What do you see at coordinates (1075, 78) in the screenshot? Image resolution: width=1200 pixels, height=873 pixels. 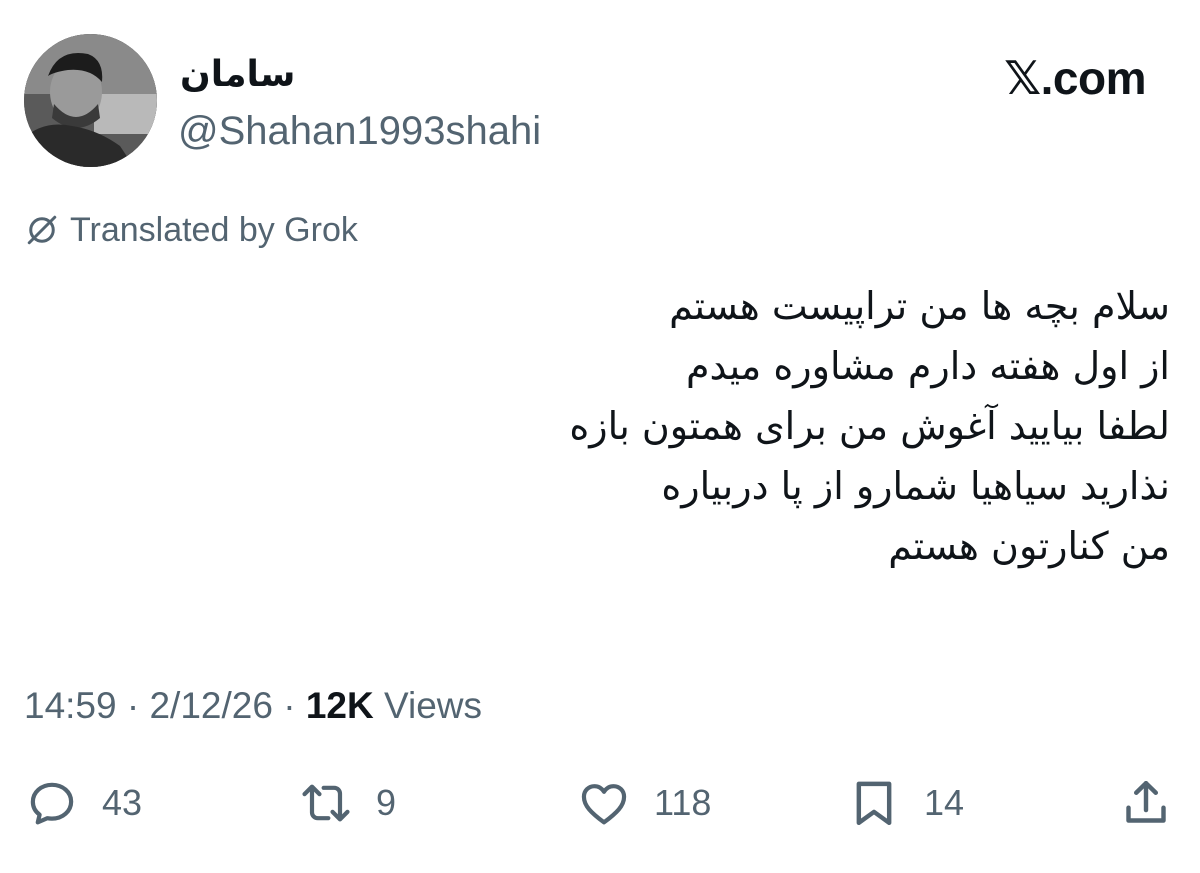 I see `x-brand-label: 𝕏.com` at bounding box center [1075, 78].